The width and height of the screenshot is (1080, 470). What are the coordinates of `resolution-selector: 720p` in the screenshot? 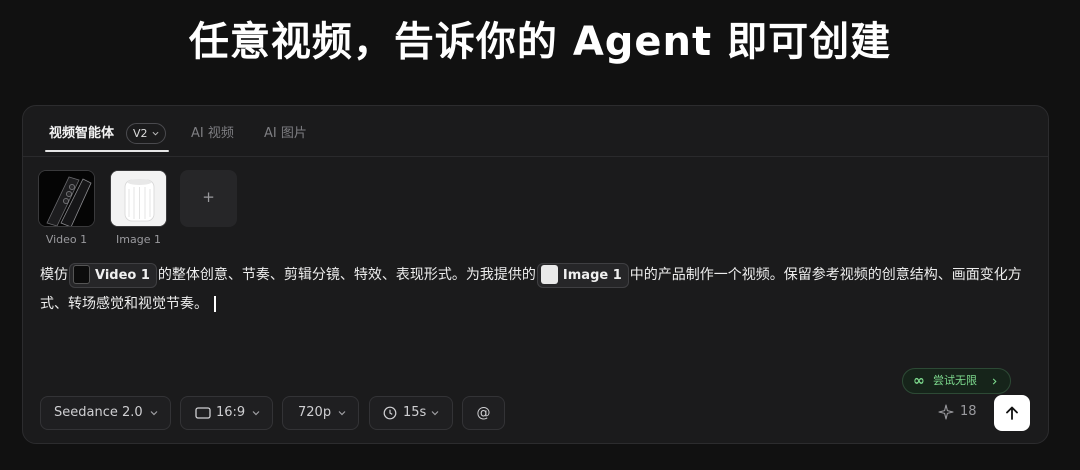 It's located at (320, 413).